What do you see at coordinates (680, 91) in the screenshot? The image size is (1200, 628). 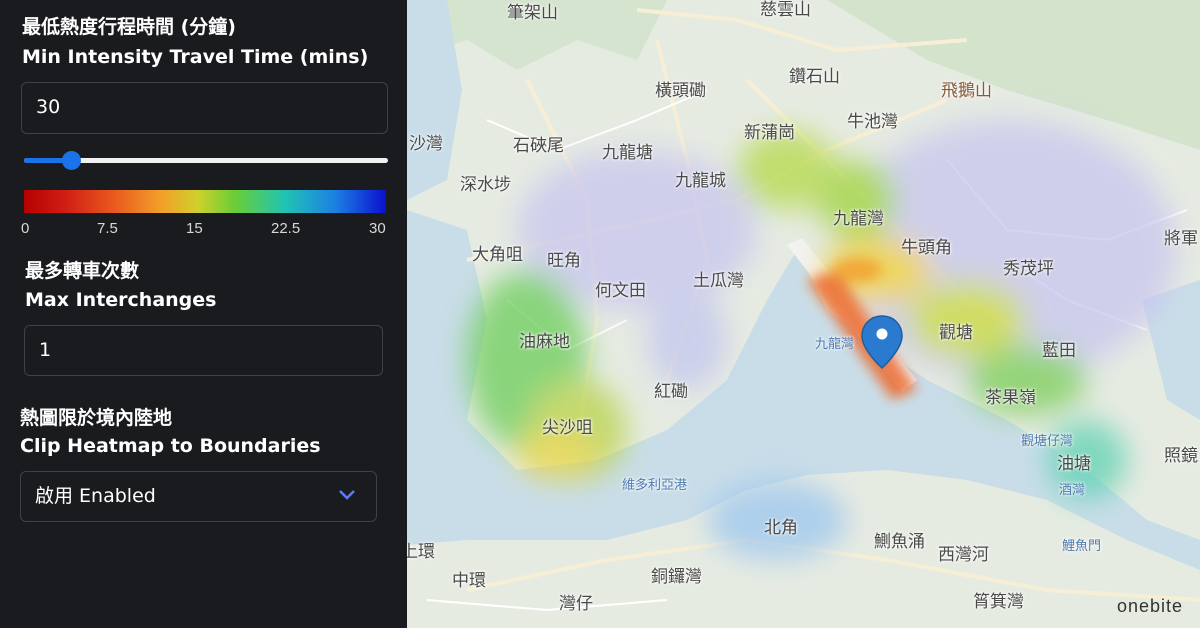 I see `place-label: 橫頭磡` at bounding box center [680, 91].